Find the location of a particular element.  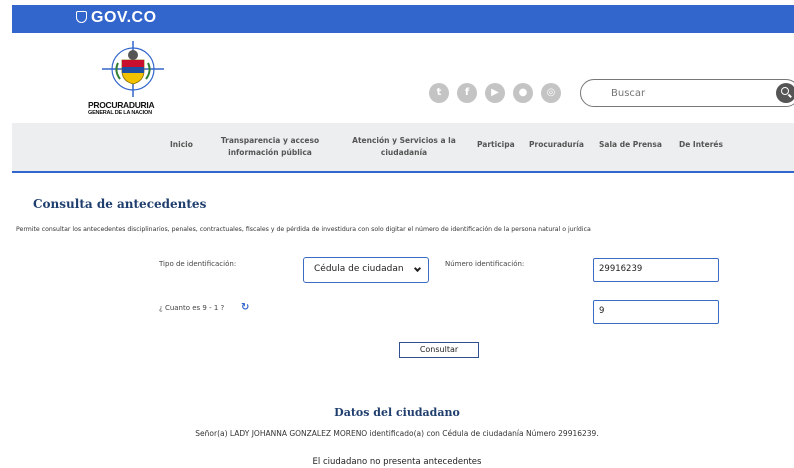

coat-of-arms-icon is located at coordinates (133, 69).